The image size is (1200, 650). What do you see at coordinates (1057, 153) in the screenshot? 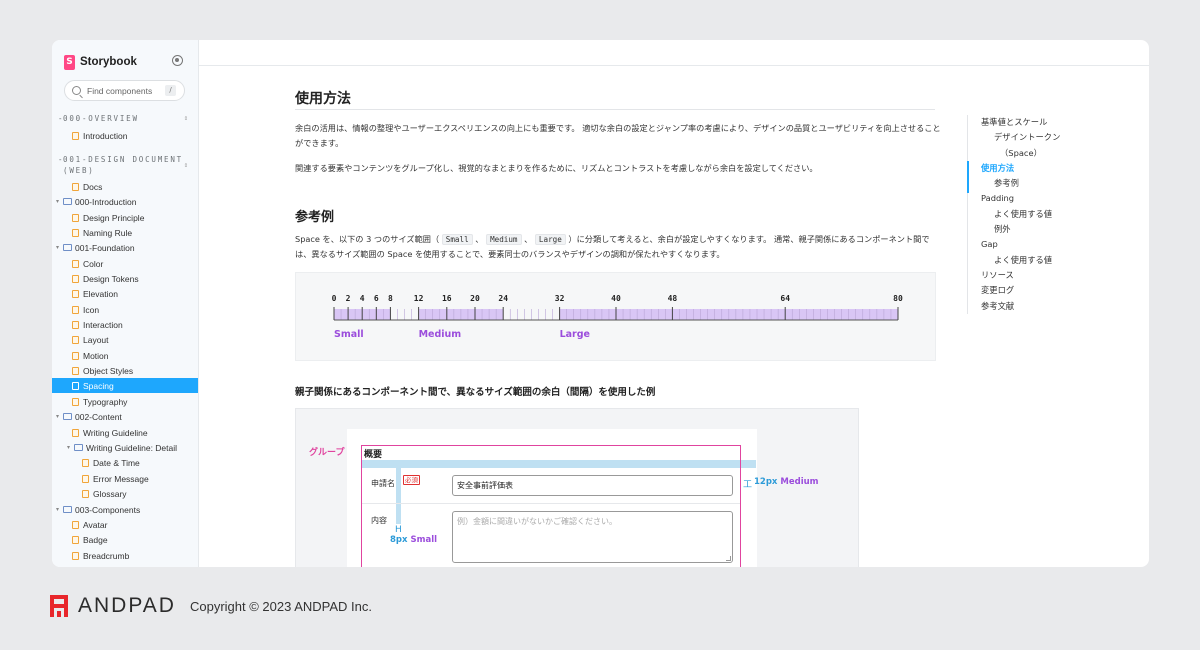
I see `toc-item: （Space）` at bounding box center [1057, 153].